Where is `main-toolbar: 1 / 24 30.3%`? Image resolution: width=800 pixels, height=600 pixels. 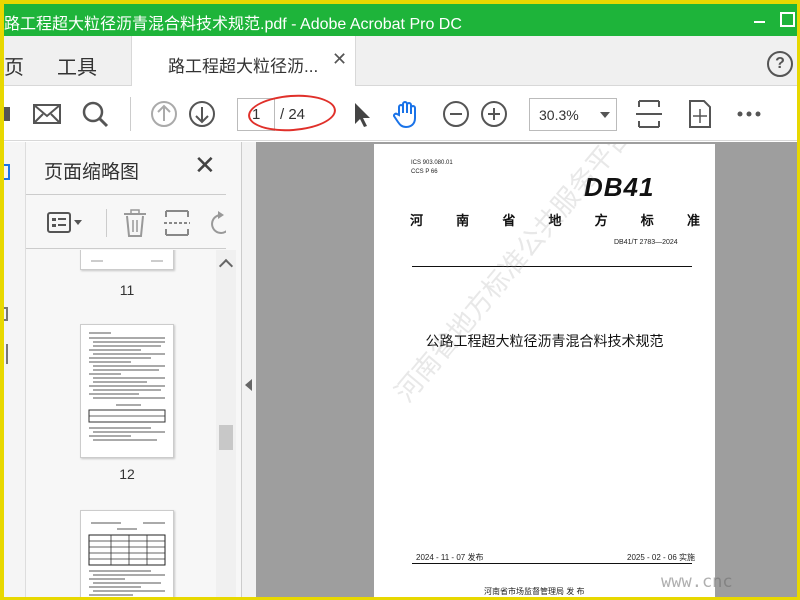
main-toolbar: 1 / 24 30.3% is located at coordinates (400, 114).